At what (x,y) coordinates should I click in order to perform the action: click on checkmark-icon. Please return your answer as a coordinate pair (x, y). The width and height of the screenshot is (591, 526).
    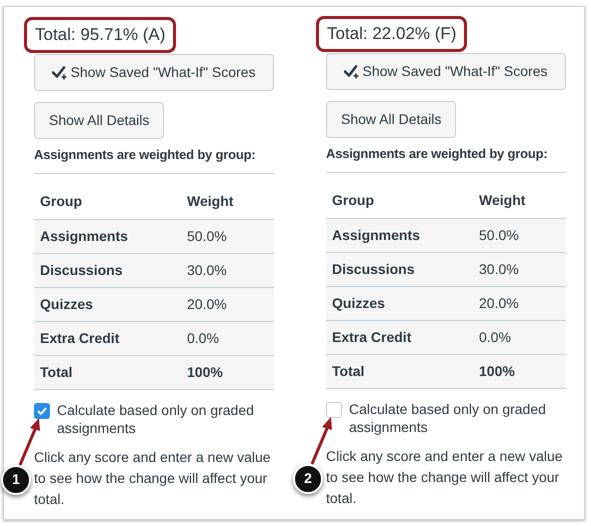
    Looking at the image, I should click on (42, 410).